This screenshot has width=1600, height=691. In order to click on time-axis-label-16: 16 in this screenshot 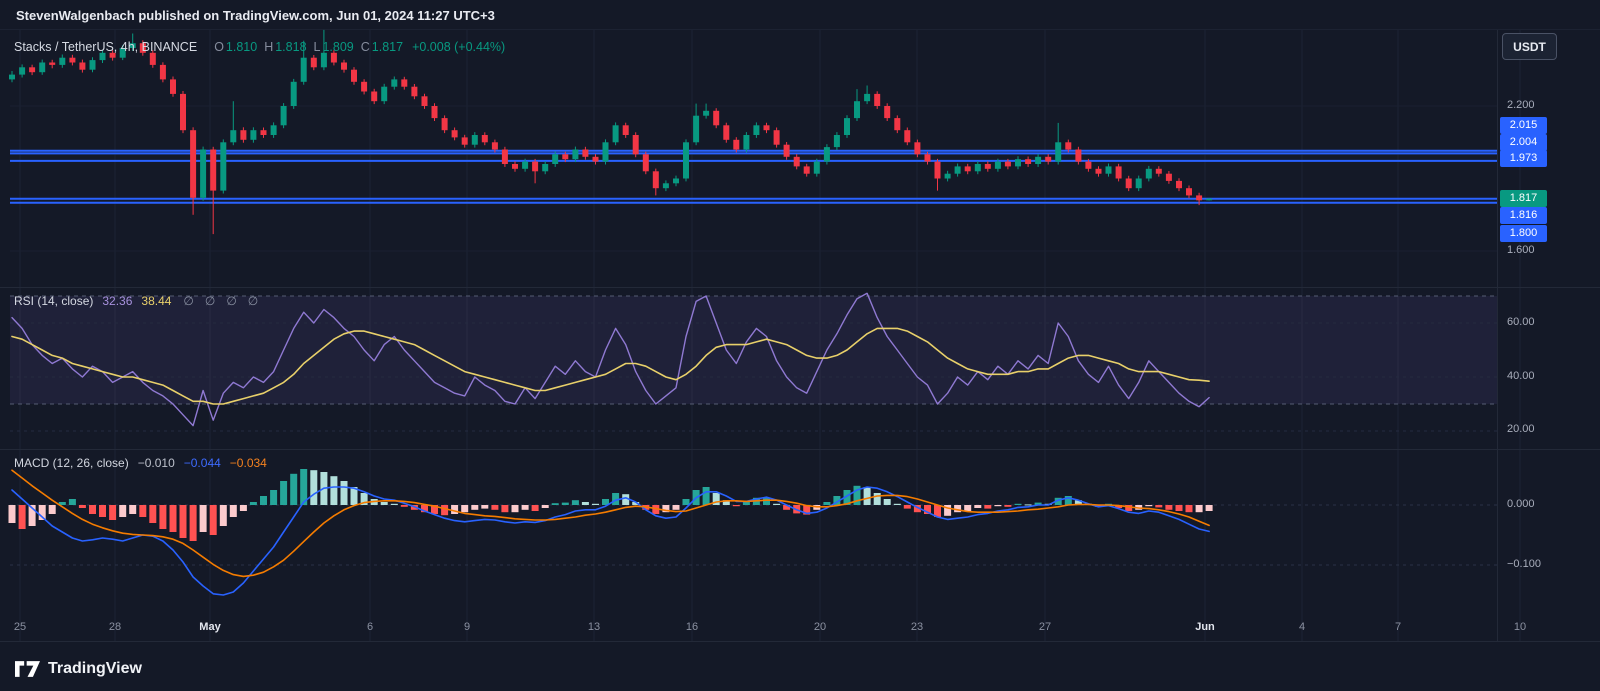, I will do `click(692, 627)`.